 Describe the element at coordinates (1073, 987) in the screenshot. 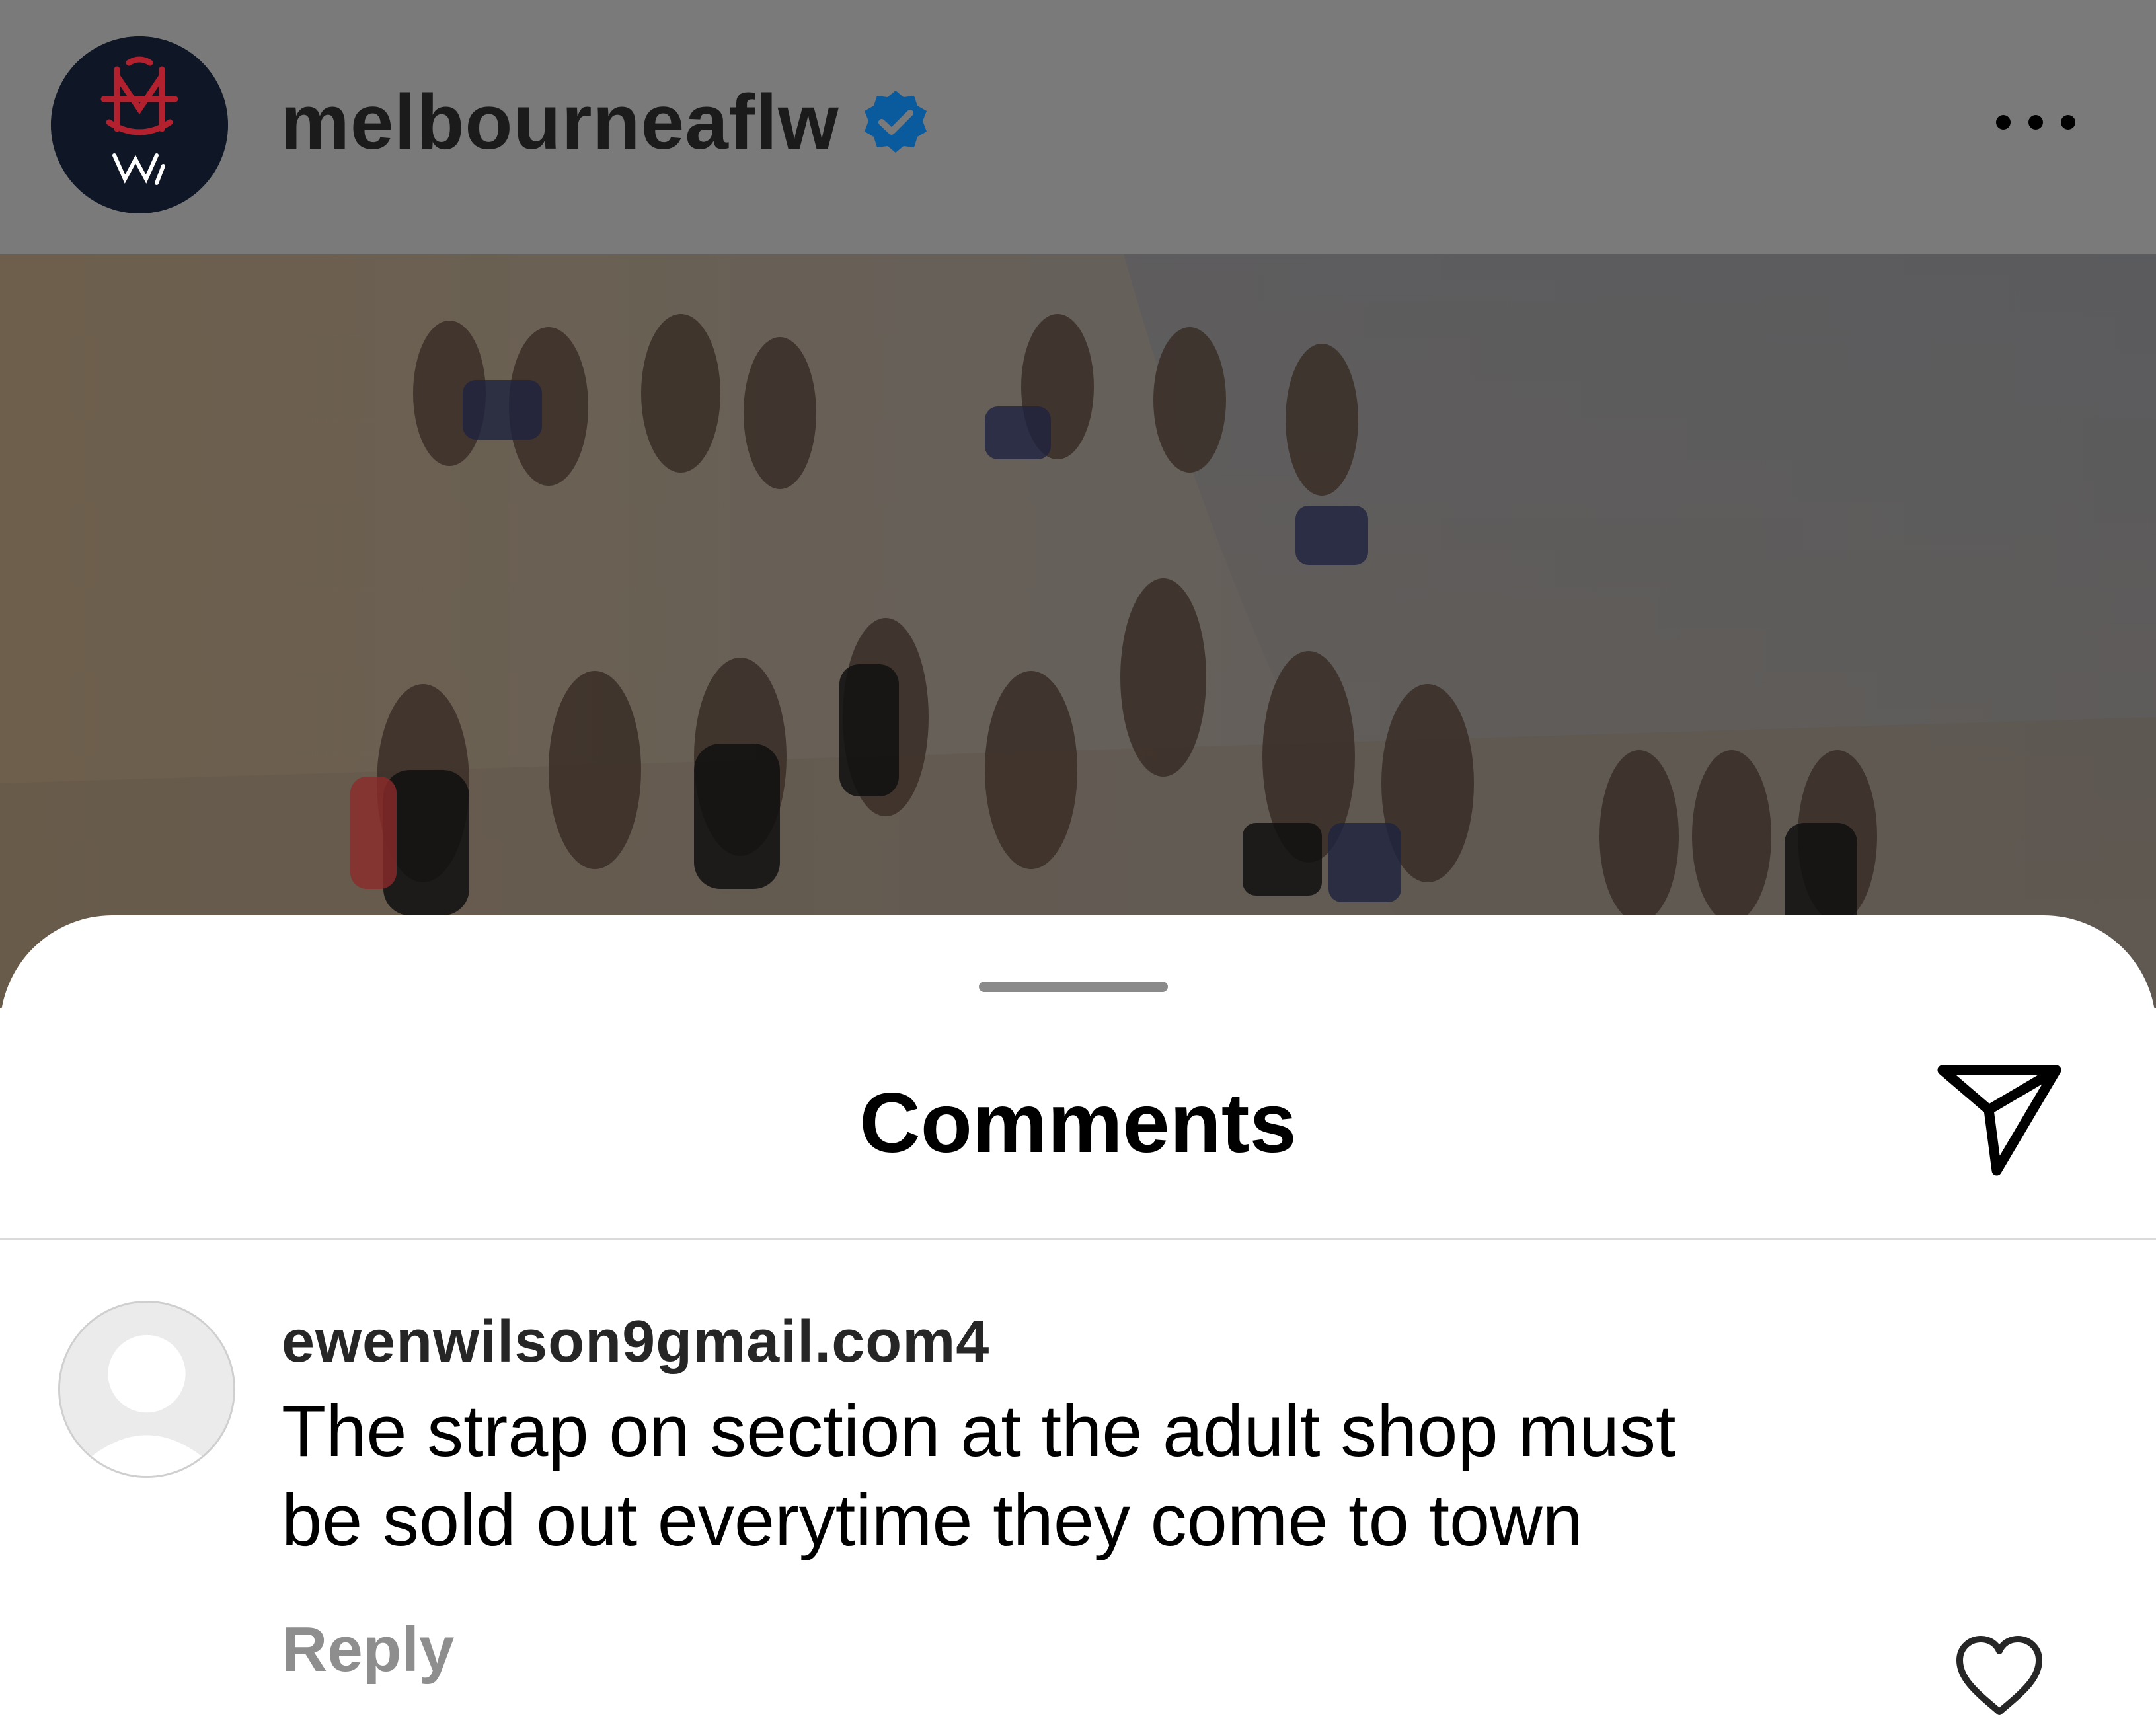

I see `drag-handle` at that location.